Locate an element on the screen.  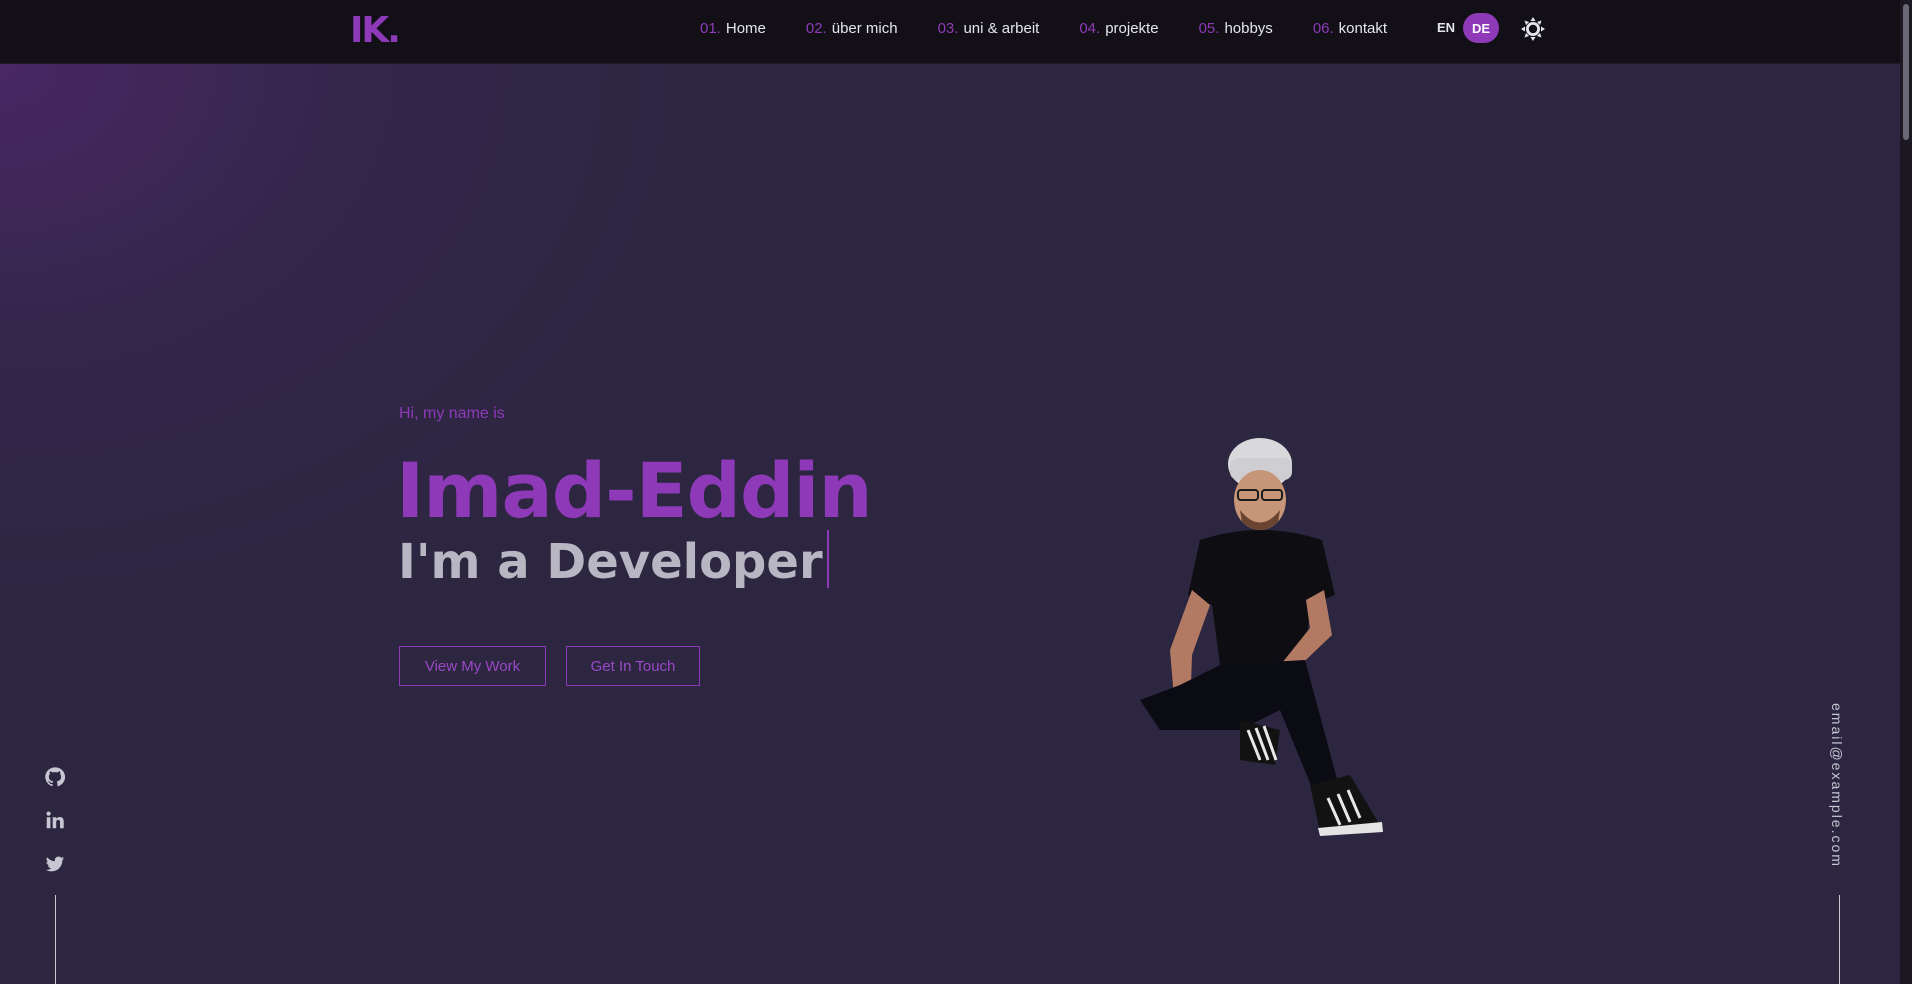
avatar-illustration is located at coordinates (1261, 637).